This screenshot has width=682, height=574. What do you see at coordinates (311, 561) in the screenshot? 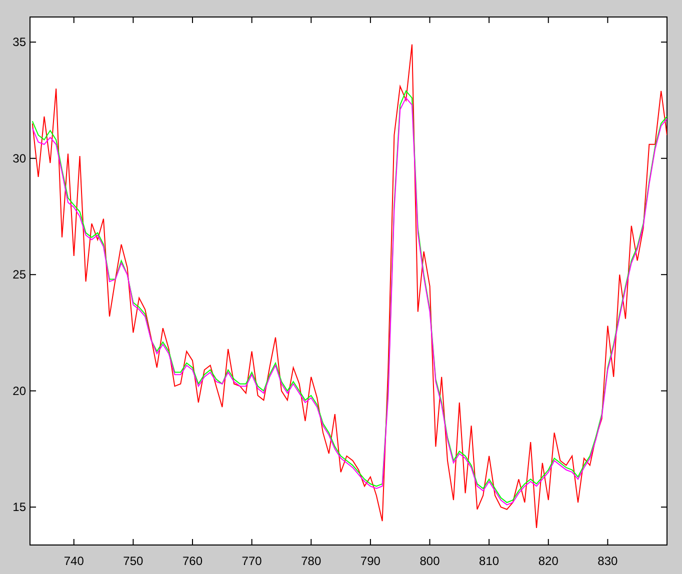
I see `tick-label: 780` at bounding box center [311, 561].